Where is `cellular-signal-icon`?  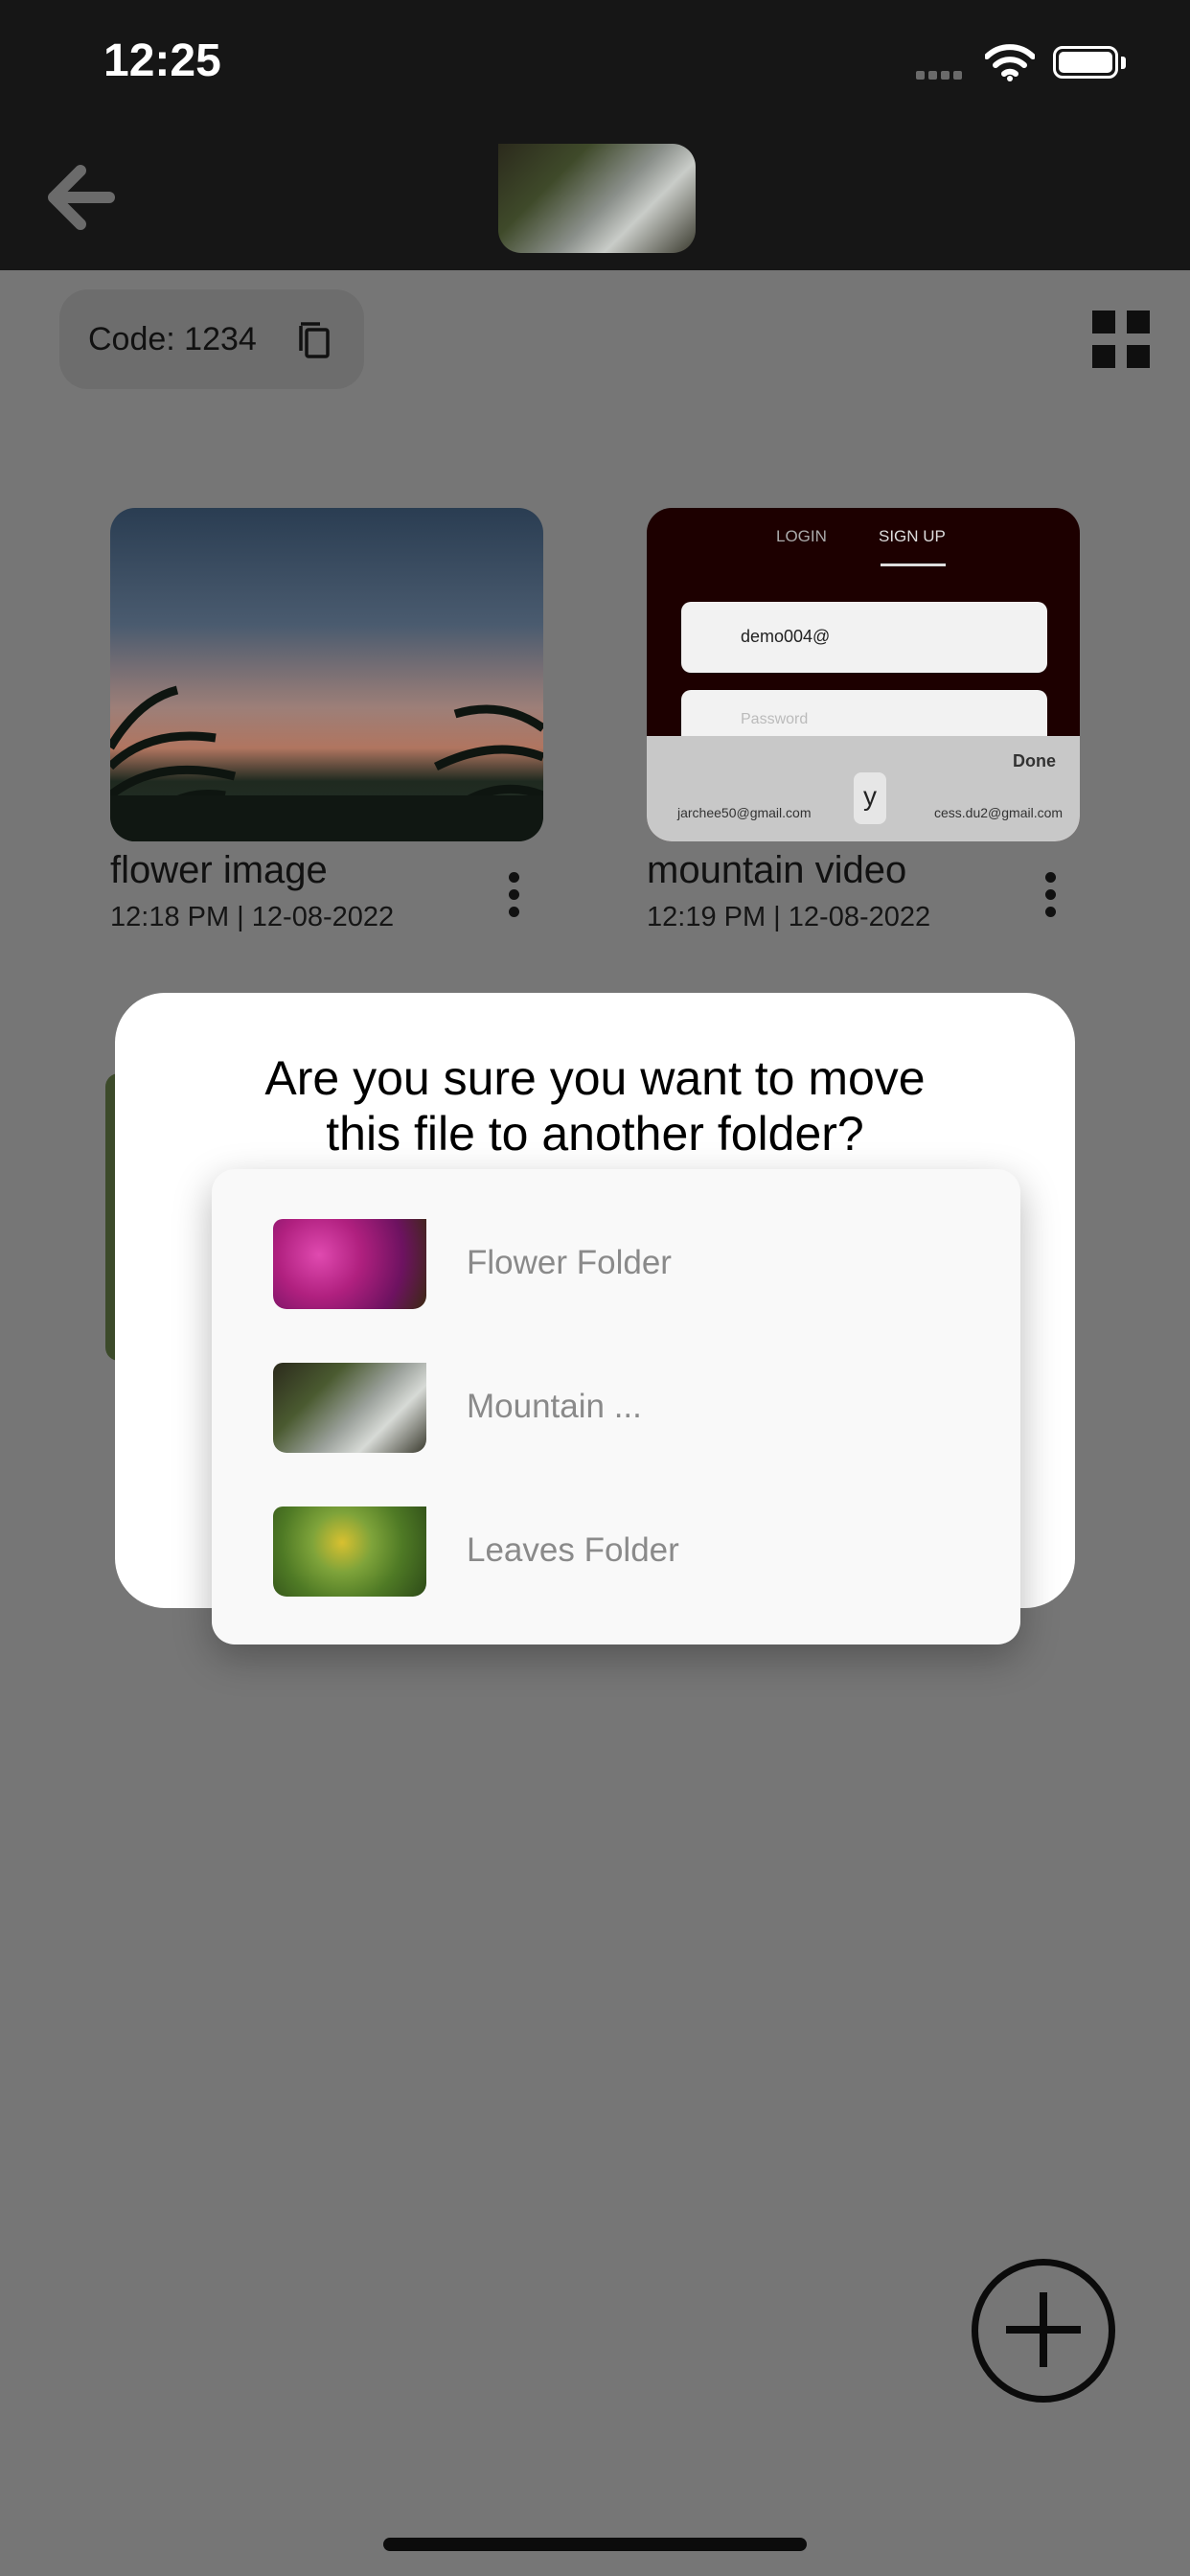 cellular-signal-icon is located at coordinates (941, 75).